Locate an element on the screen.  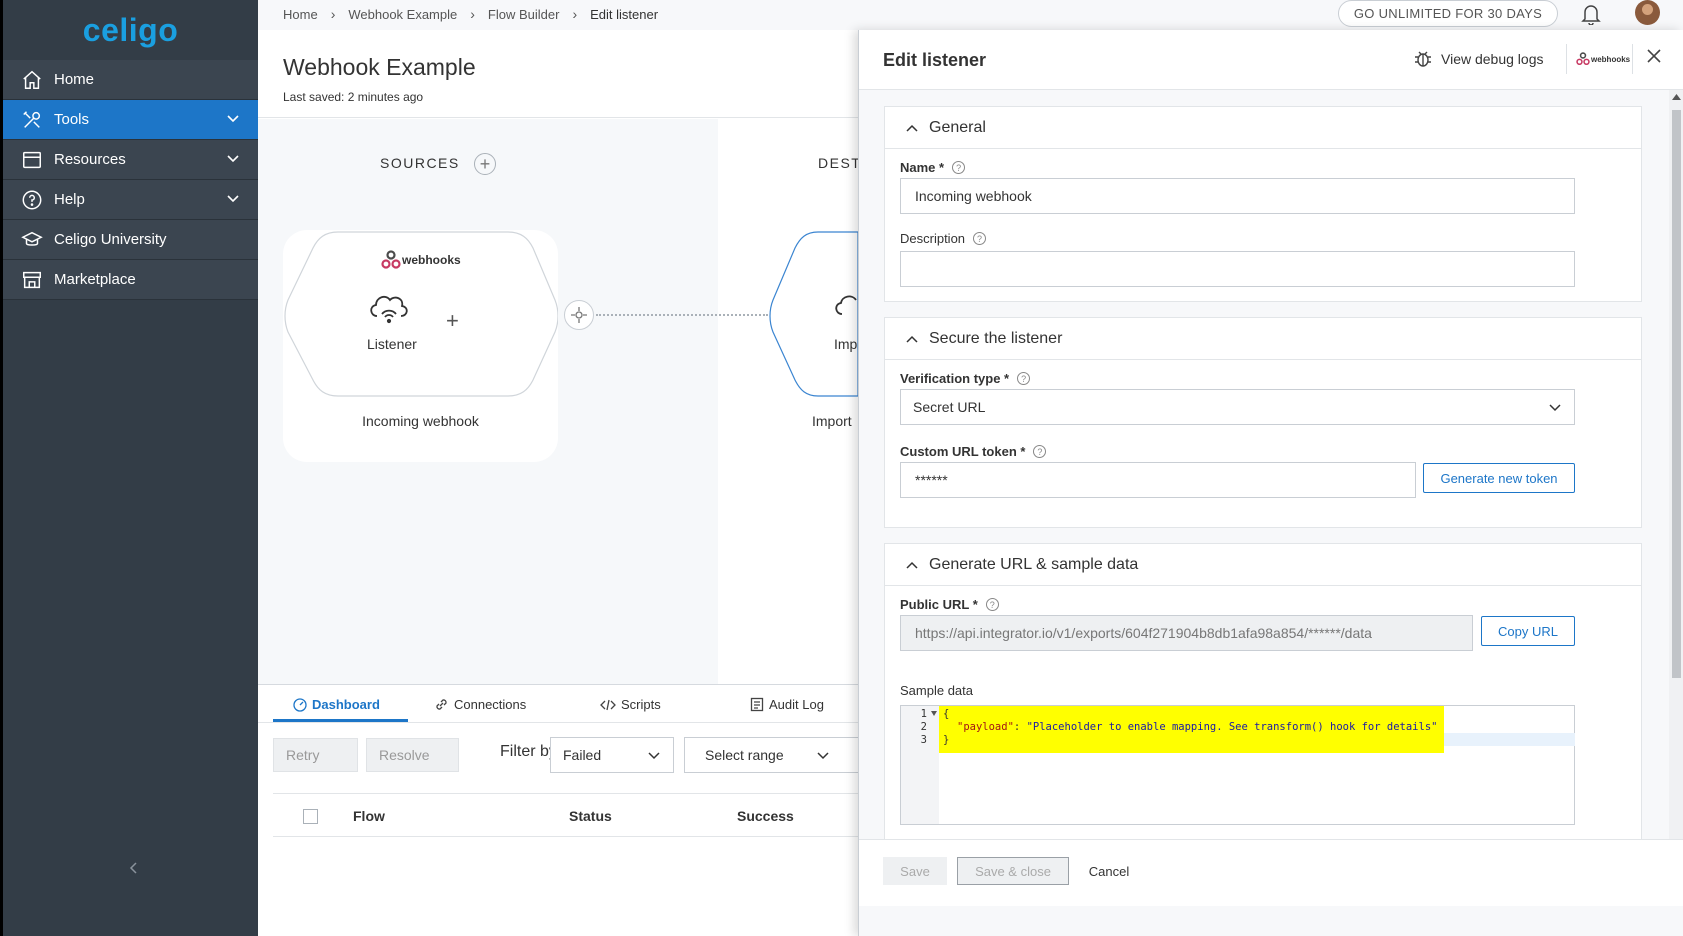
verification-value: Secret URL is located at coordinates (949, 407).